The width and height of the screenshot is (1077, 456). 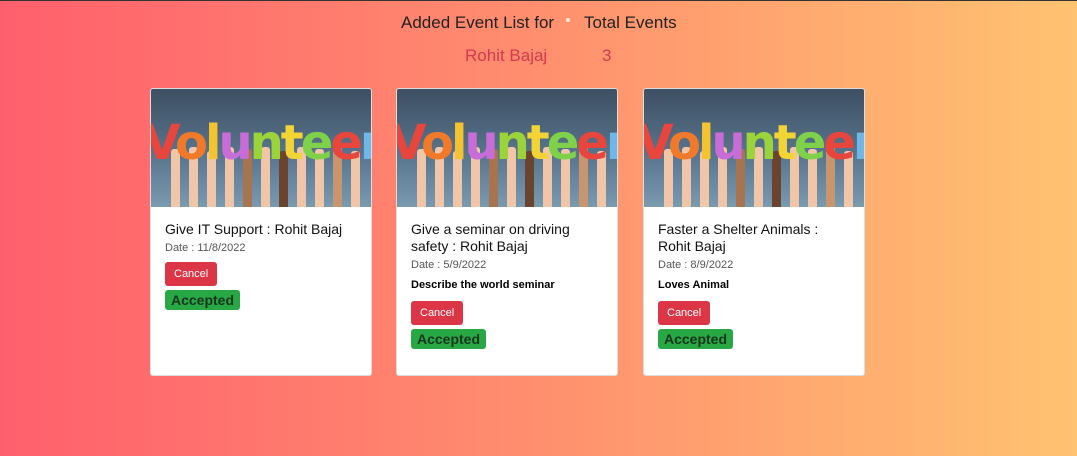 What do you see at coordinates (483, 285) in the screenshot?
I see `event-description: Describe the world seminar` at bounding box center [483, 285].